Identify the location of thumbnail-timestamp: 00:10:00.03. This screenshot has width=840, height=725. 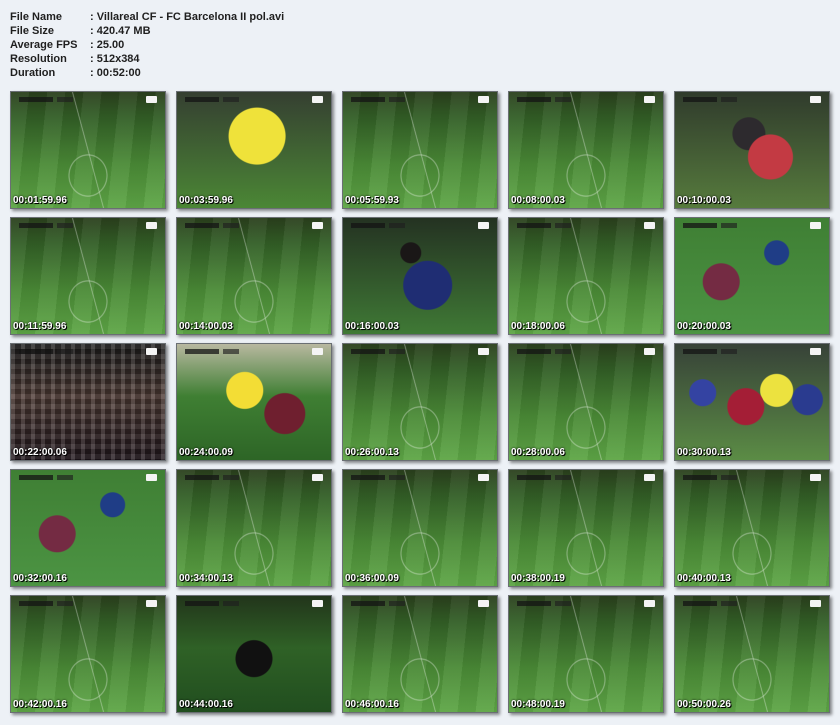
(704, 200).